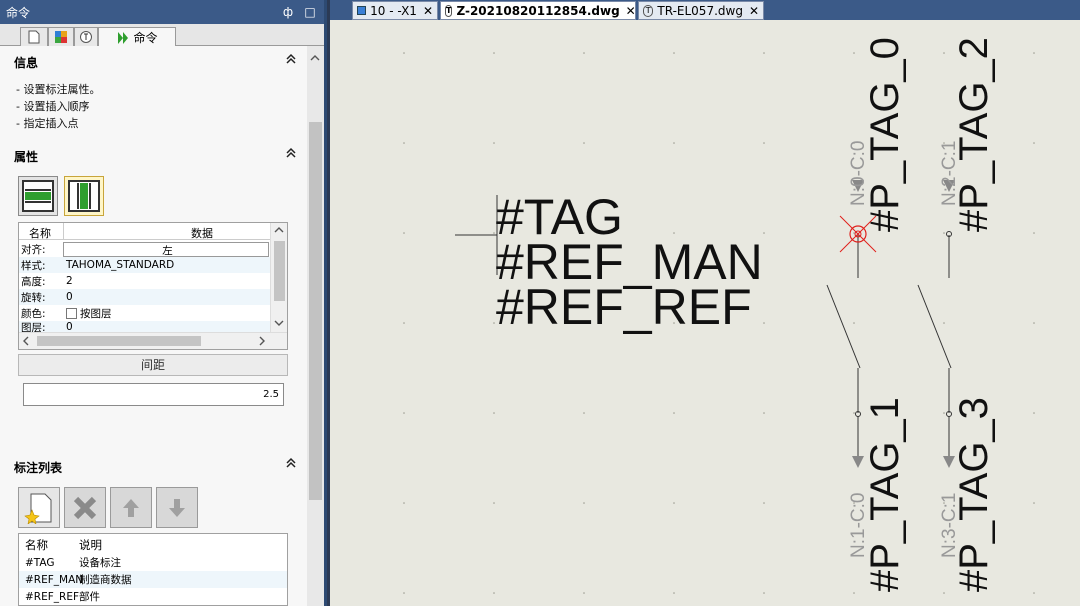 The width and height of the screenshot is (1080, 606). What do you see at coordinates (153, 544) in the screenshot?
I see `annotation-list-header: 名称 说明` at bounding box center [153, 544].